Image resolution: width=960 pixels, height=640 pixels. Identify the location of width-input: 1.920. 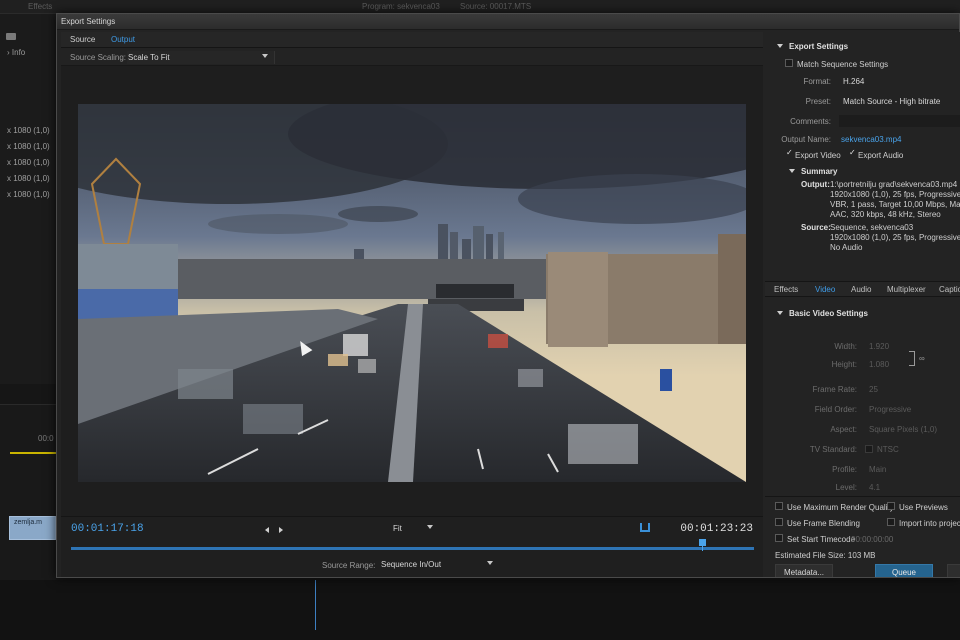
(889, 346).